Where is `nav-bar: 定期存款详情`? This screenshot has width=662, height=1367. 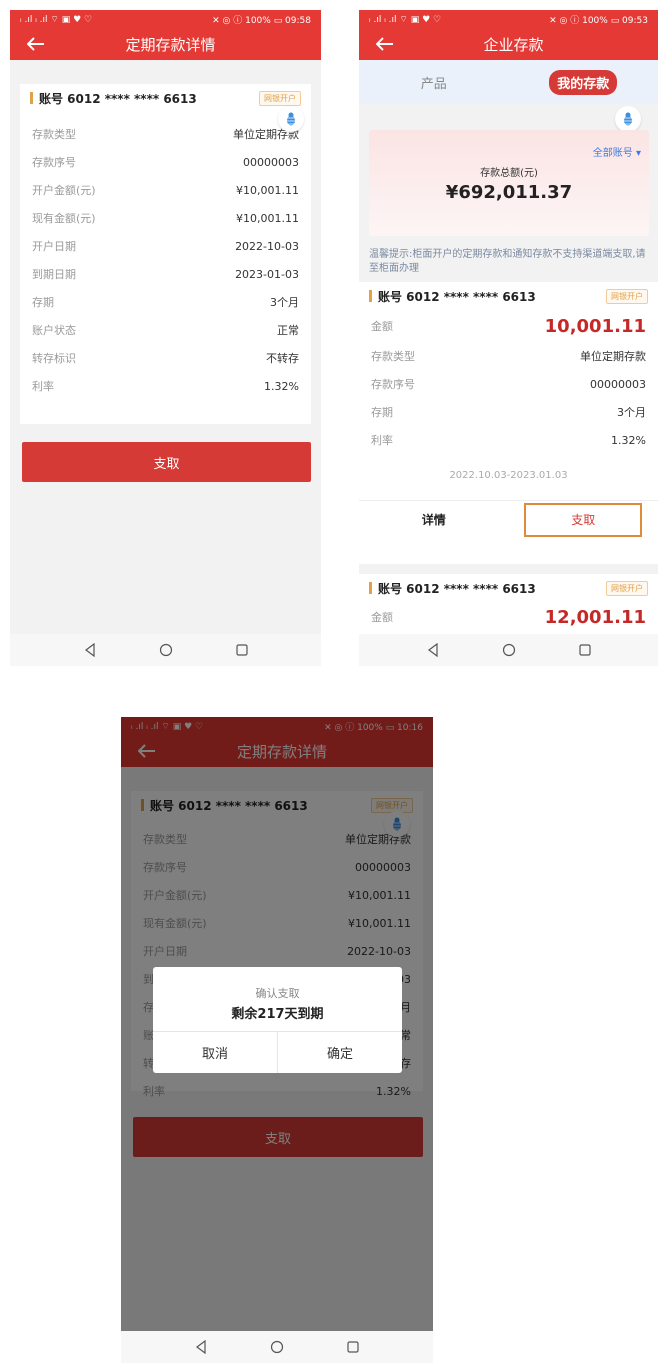
nav-bar: 定期存款详情 is located at coordinates (165, 44).